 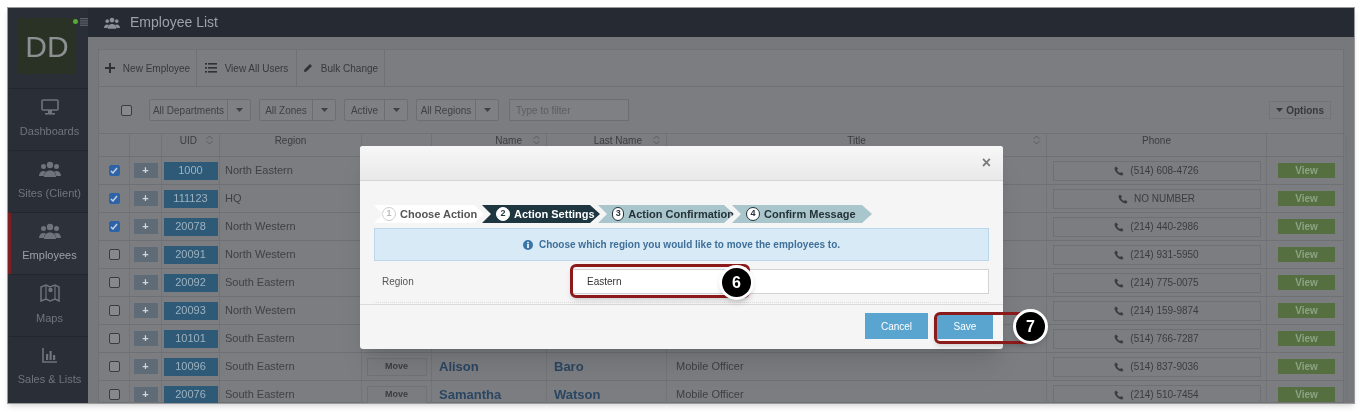 What do you see at coordinates (986, 163) in the screenshot?
I see `close-button: ×` at bounding box center [986, 163].